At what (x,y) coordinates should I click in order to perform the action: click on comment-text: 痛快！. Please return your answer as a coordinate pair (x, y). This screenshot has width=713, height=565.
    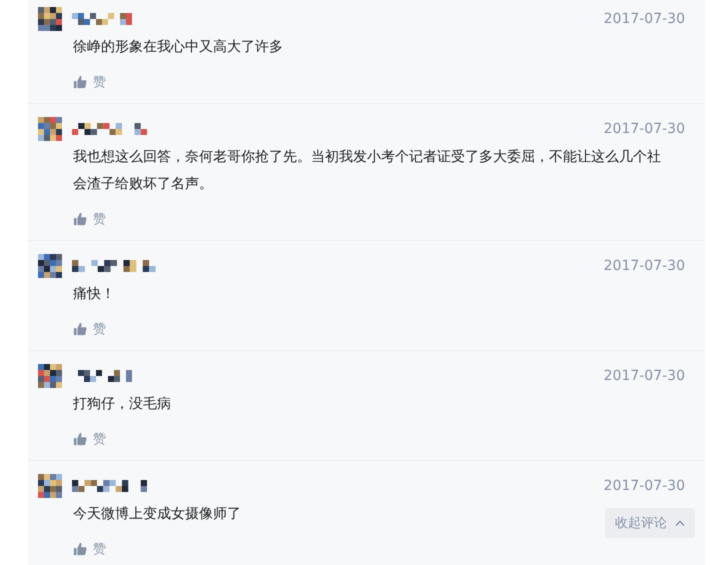
    Looking at the image, I should click on (94, 294).